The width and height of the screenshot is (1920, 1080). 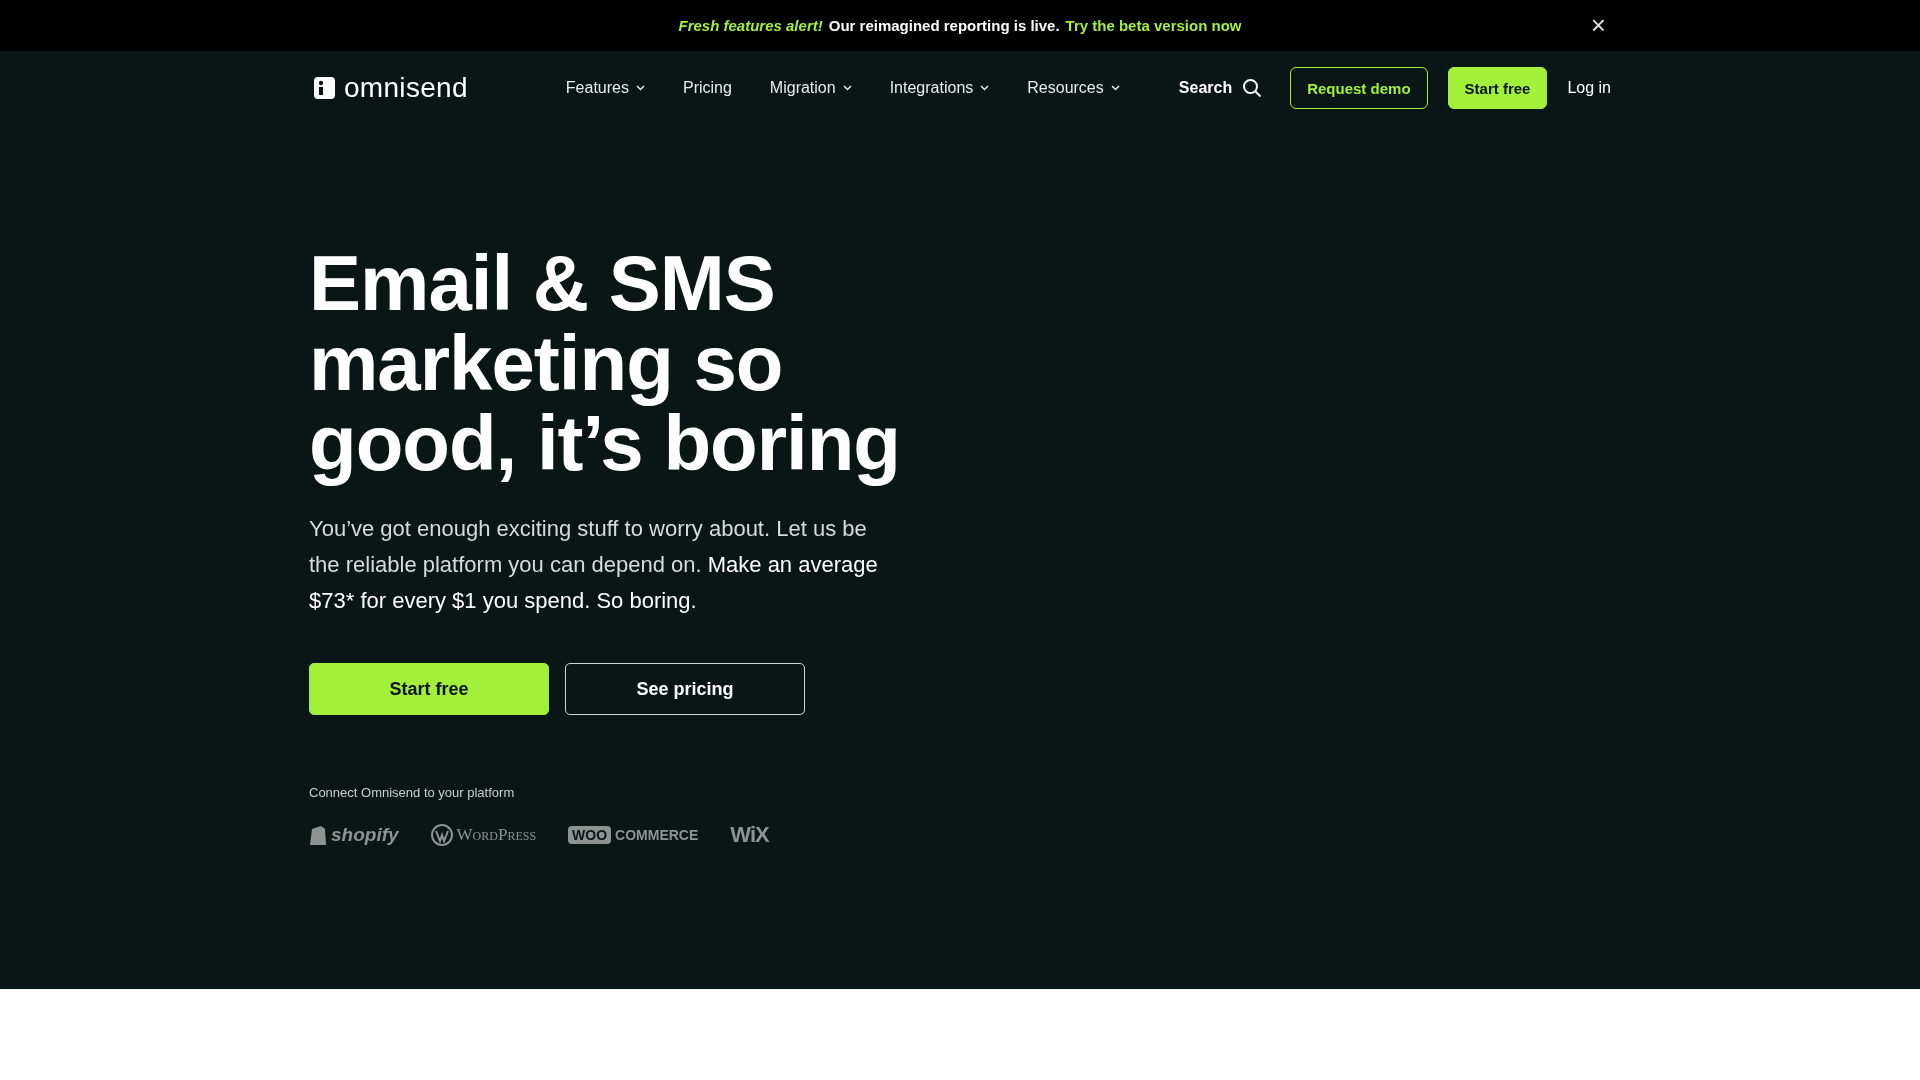 What do you see at coordinates (1598, 25) in the screenshot?
I see `close-button: ×` at bounding box center [1598, 25].